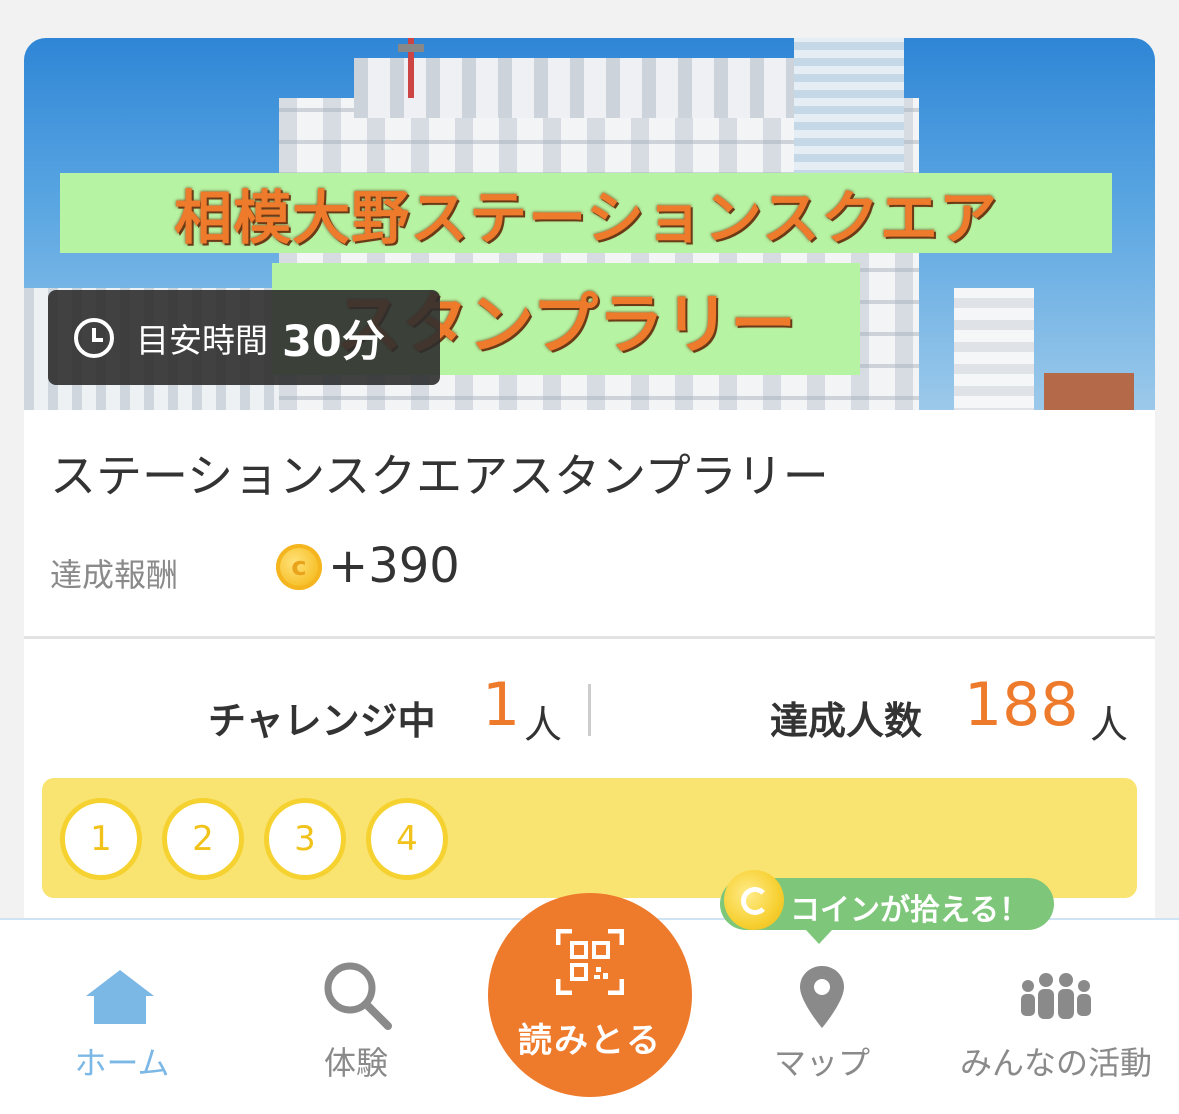 The image size is (1179, 1114). Describe the element at coordinates (322, 721) in the screenshot. I see `challenging-label: チャレンジ中` at that location.